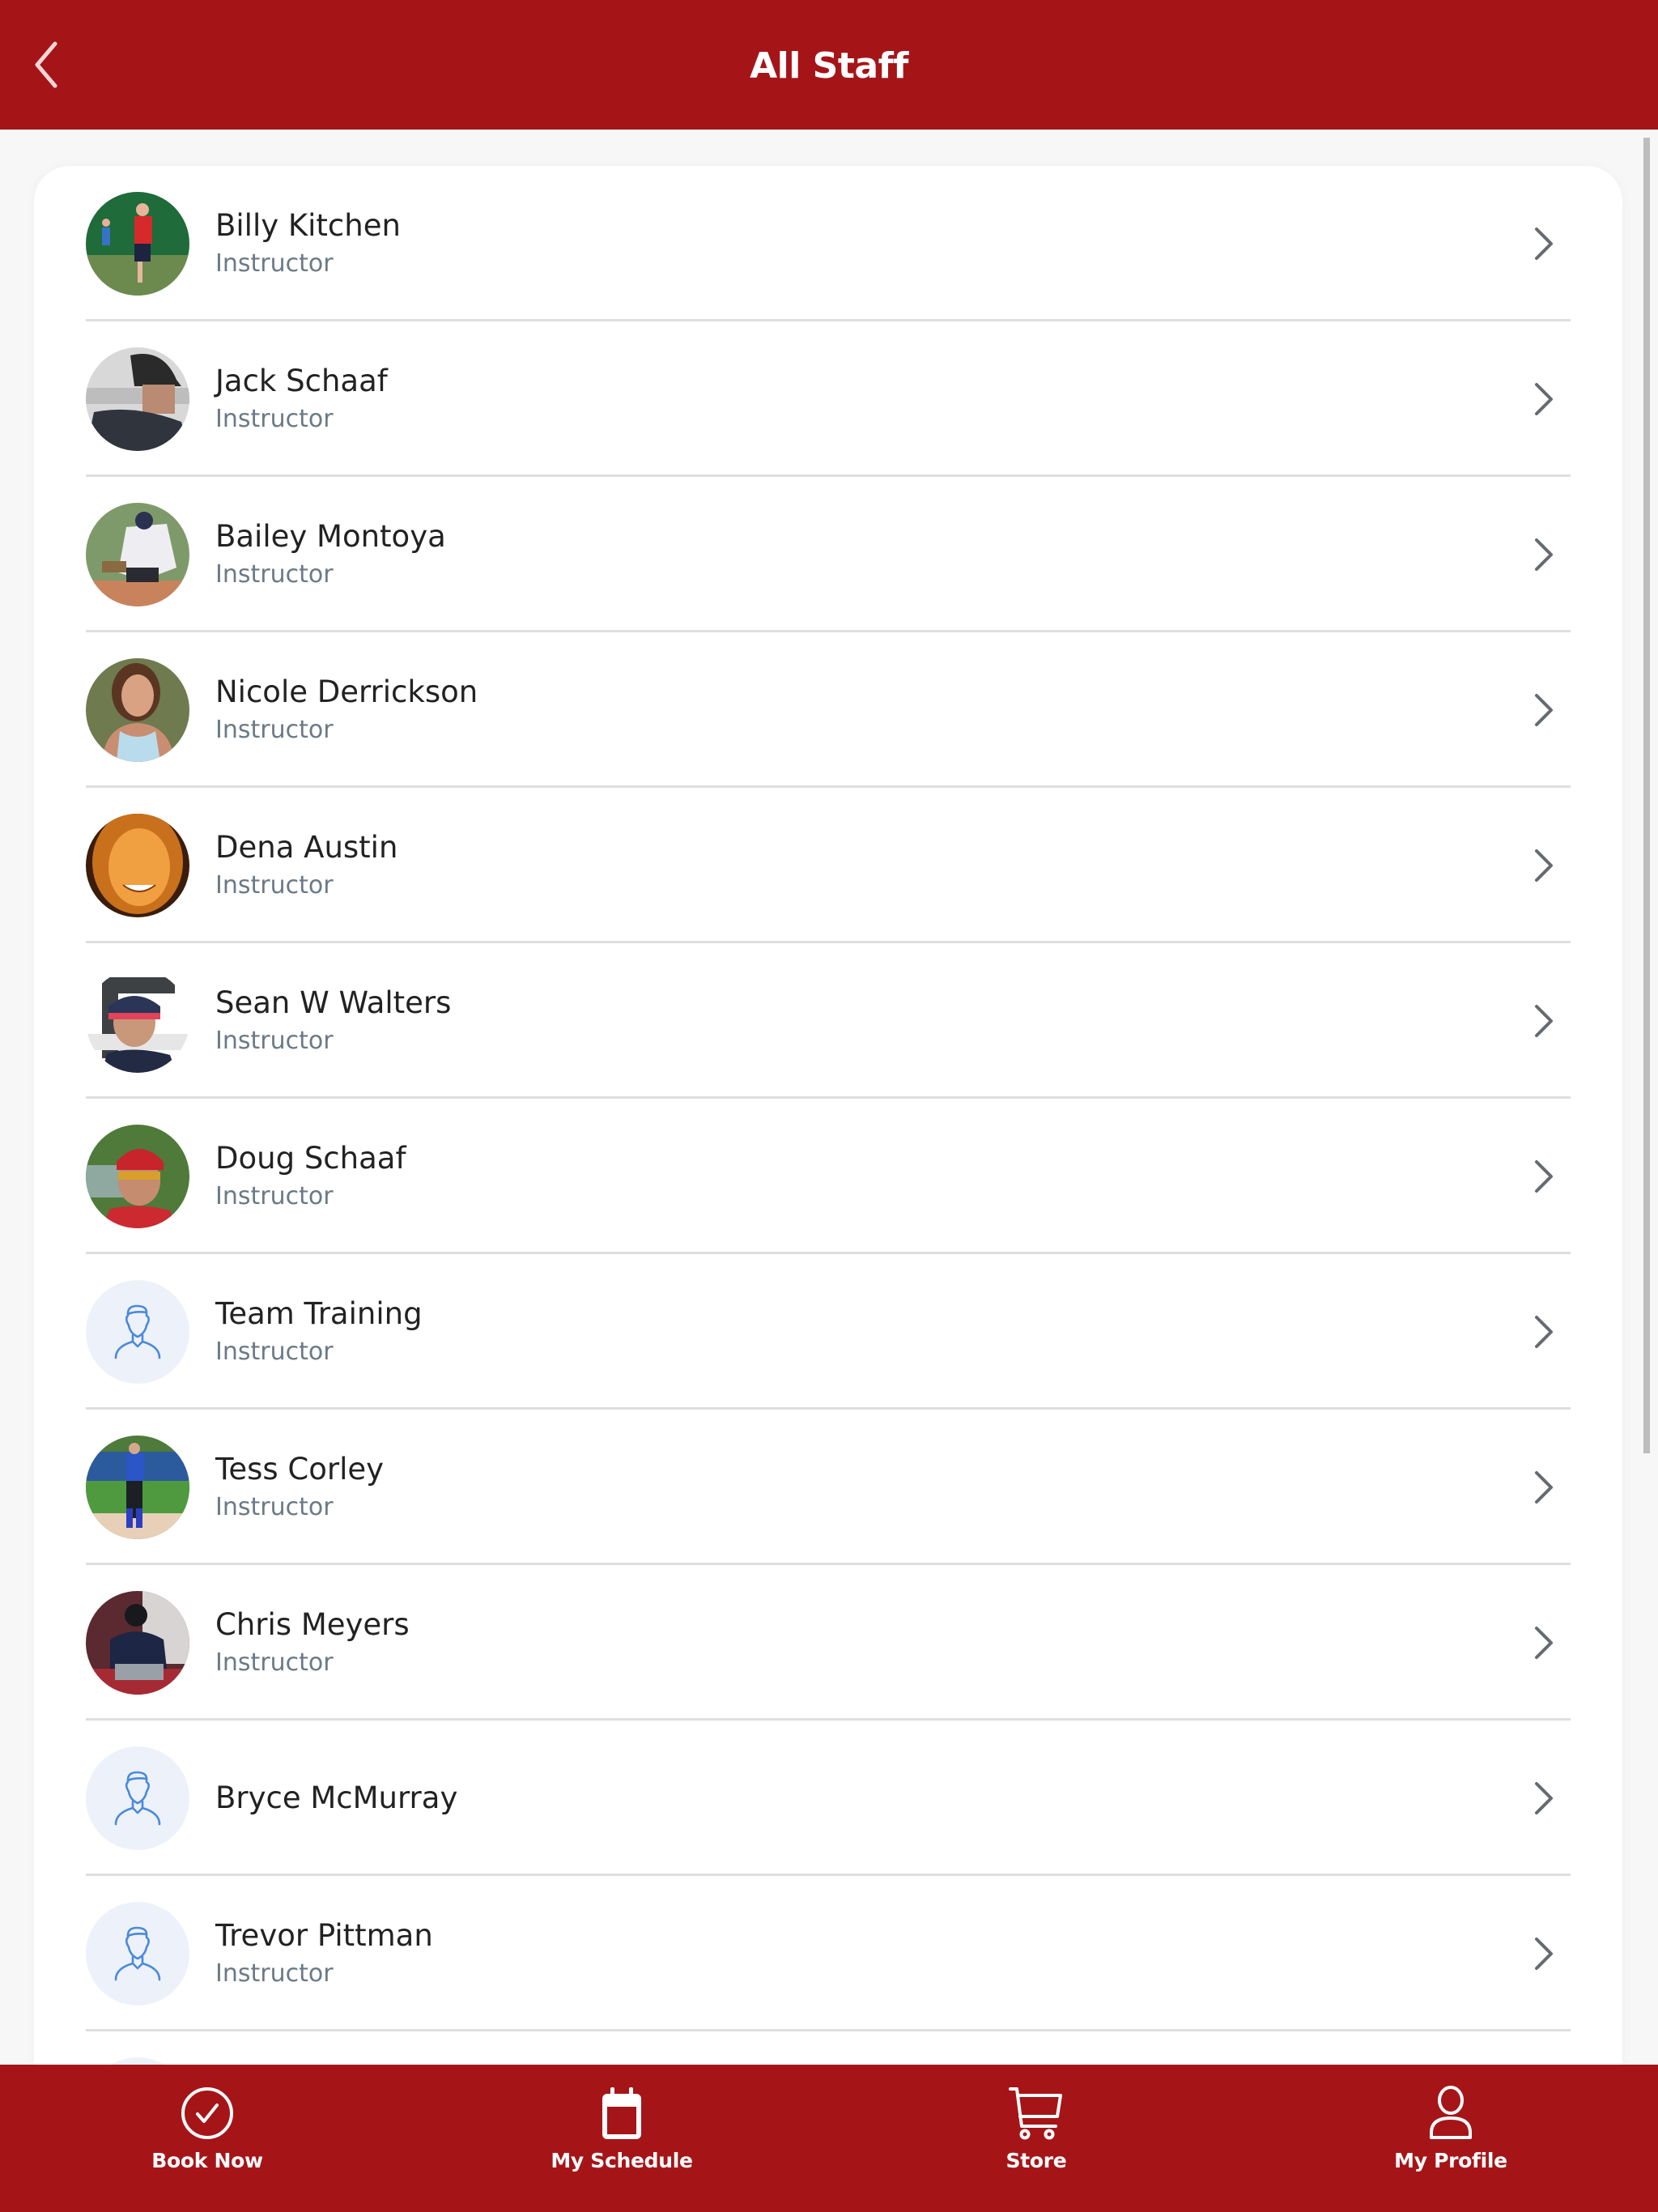 The height and width of the screenshot is (2212, 1658). What do you see at coordinates (301, 381) in the screenshot?
I see `staff-name: Jack Schaaf` at bounding box center [301, 381].